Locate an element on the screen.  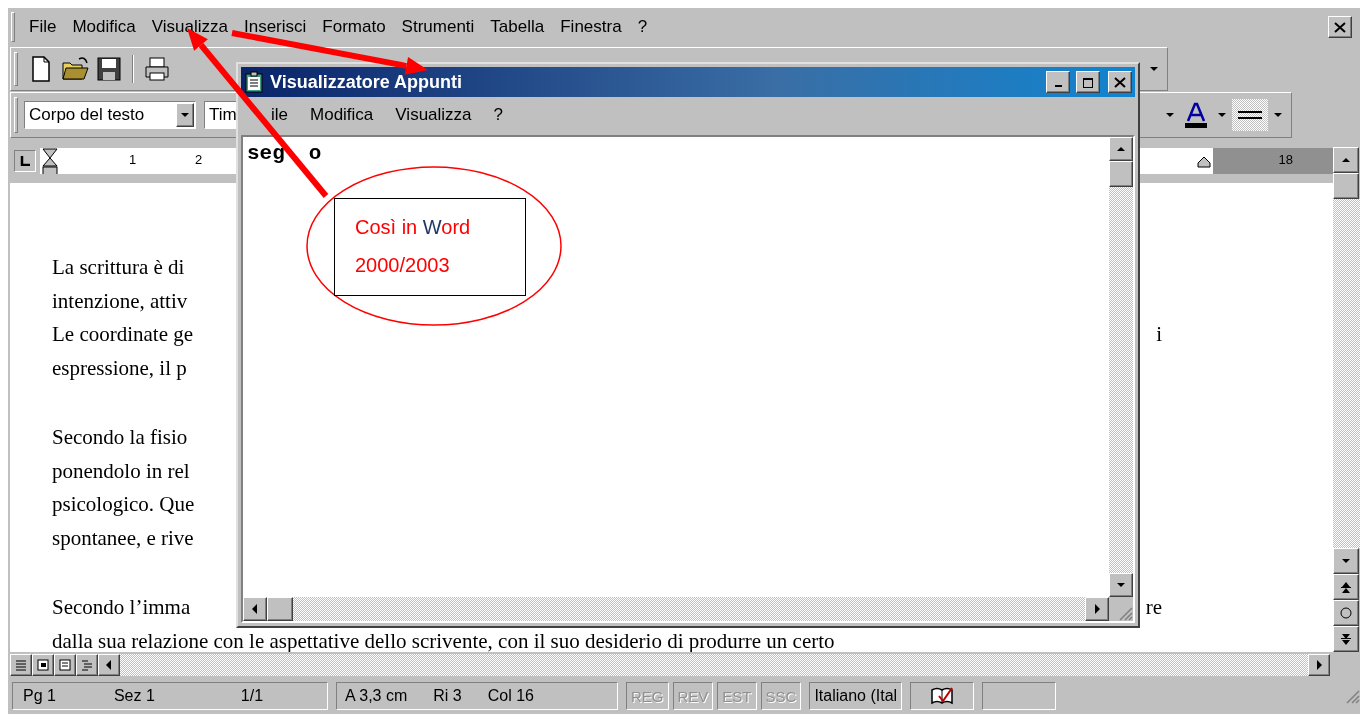
web-layout-button is located at coordinates (43, 665).